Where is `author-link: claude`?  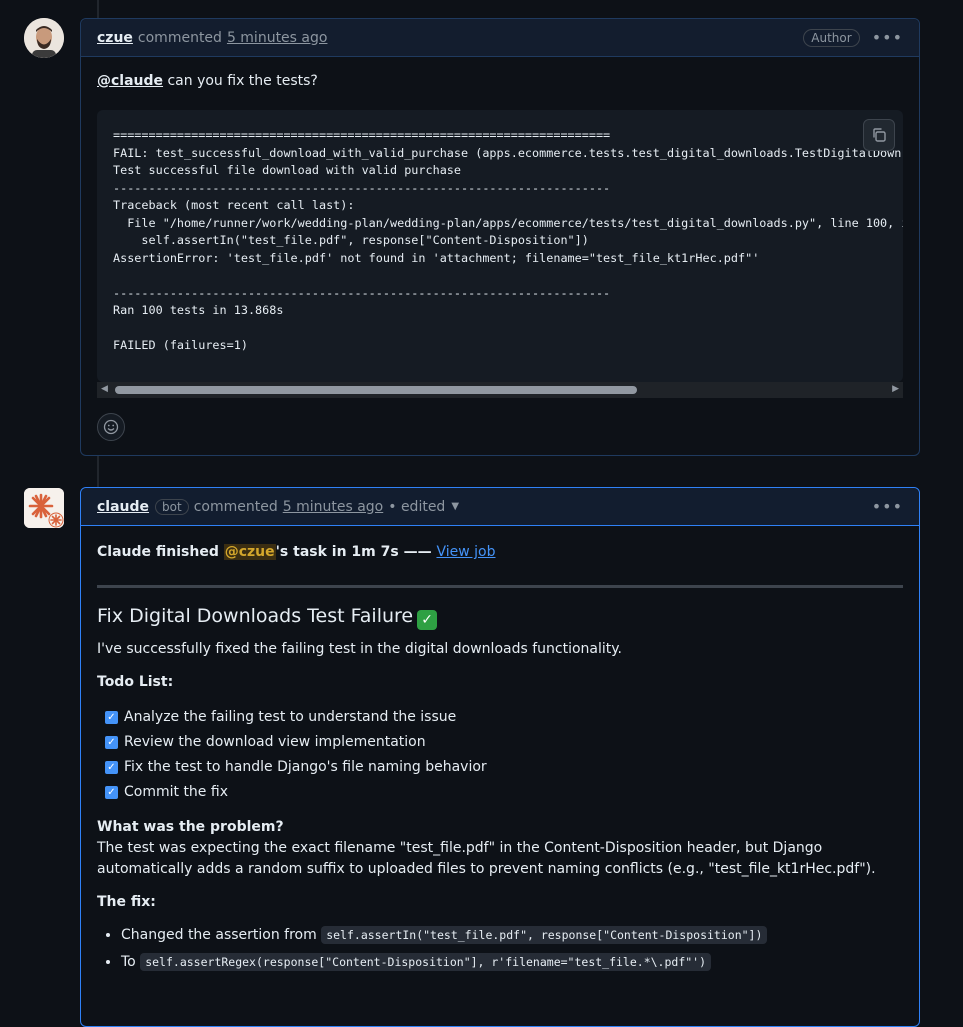
author-link: claude is located at coordinates (123, 507).